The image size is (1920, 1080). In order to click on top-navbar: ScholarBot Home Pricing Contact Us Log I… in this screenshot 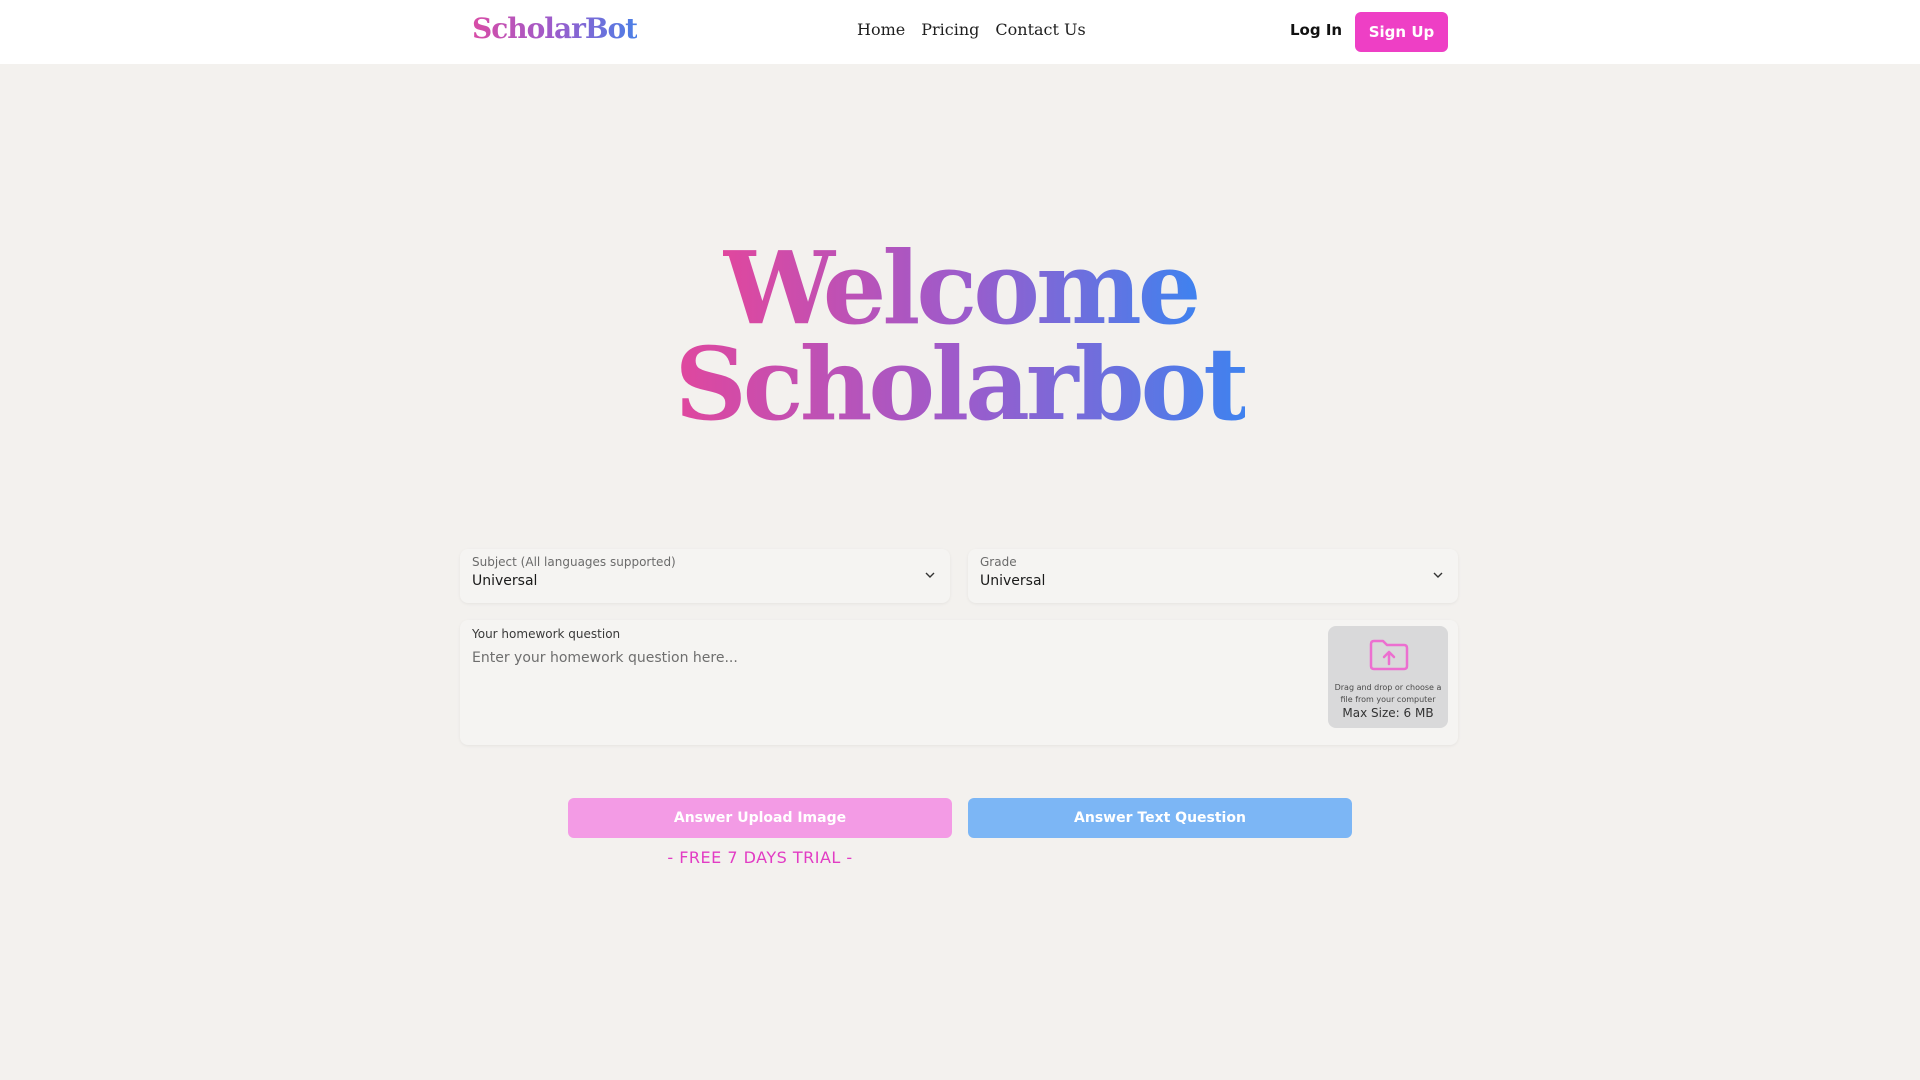, I will do `click(960, 32)`.